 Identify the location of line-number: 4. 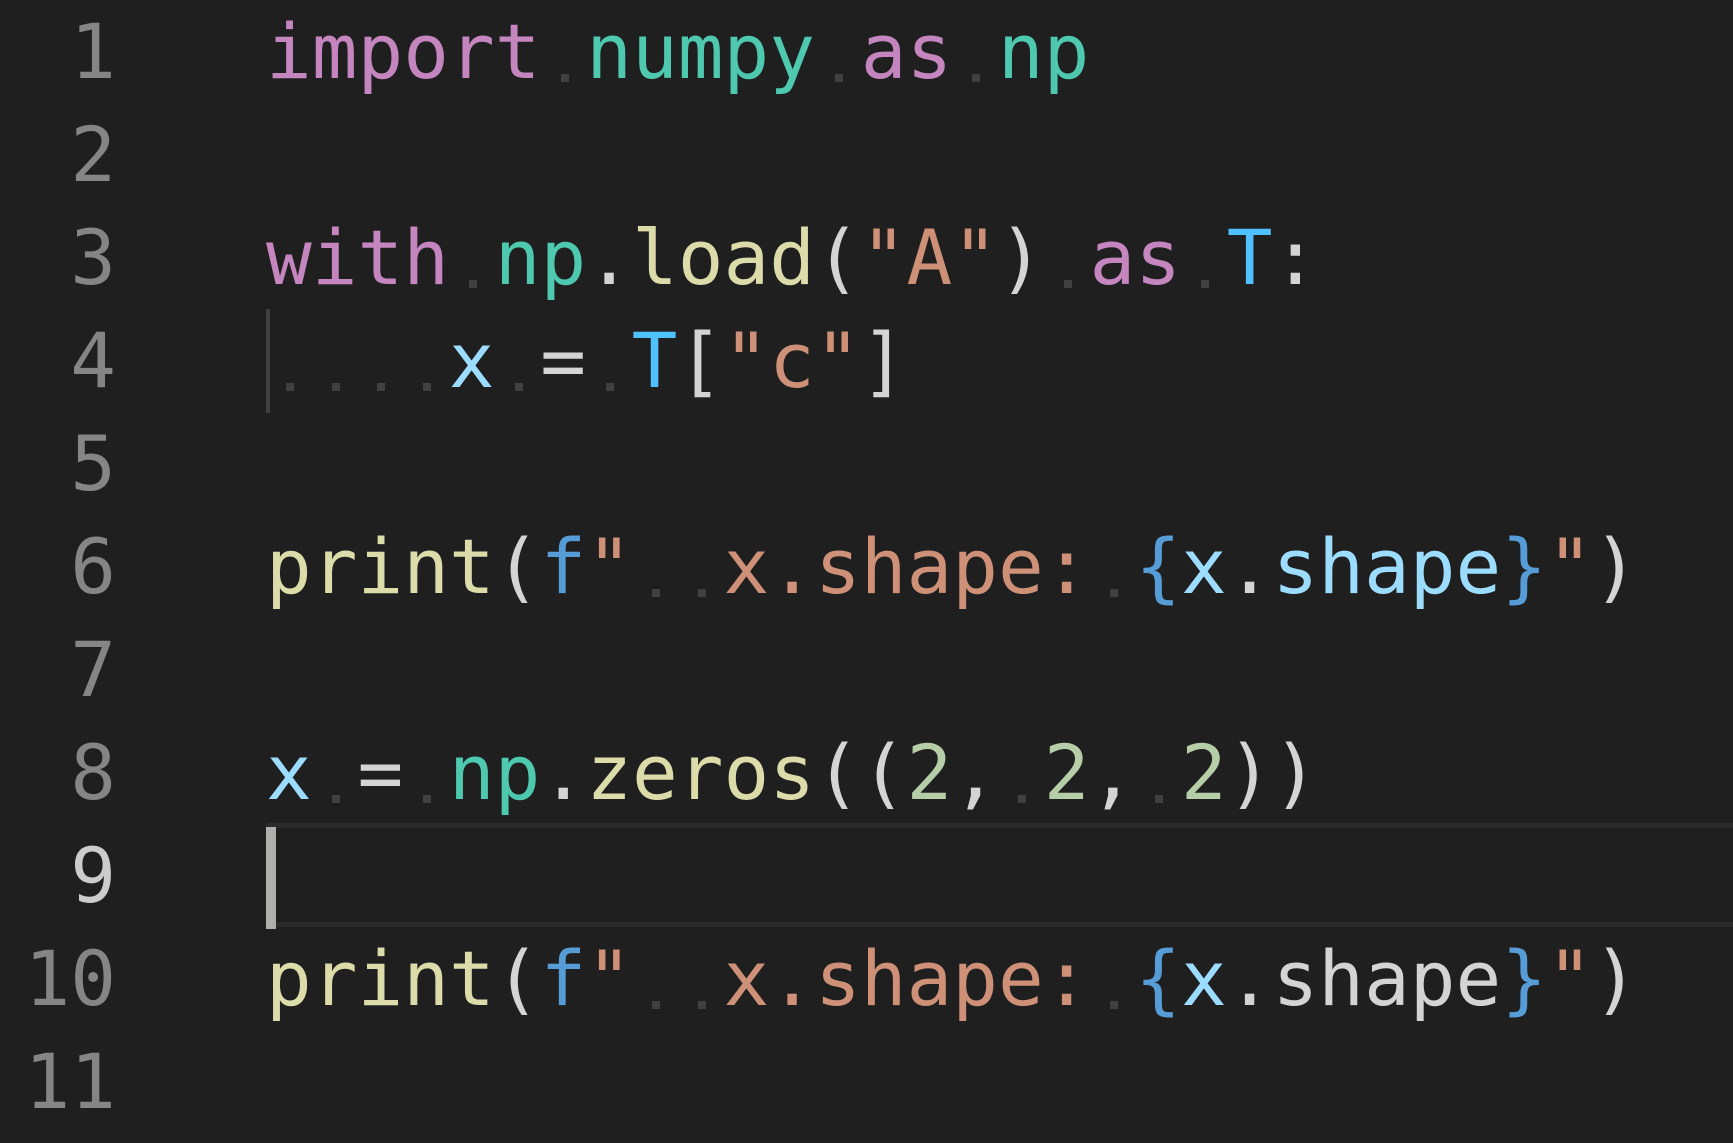
(93, 360).